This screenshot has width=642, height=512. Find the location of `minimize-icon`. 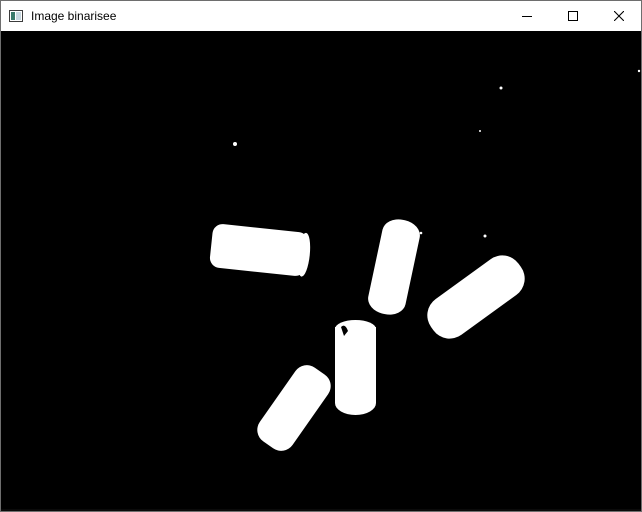

minimize-icon is located at coordinates (527, 16).